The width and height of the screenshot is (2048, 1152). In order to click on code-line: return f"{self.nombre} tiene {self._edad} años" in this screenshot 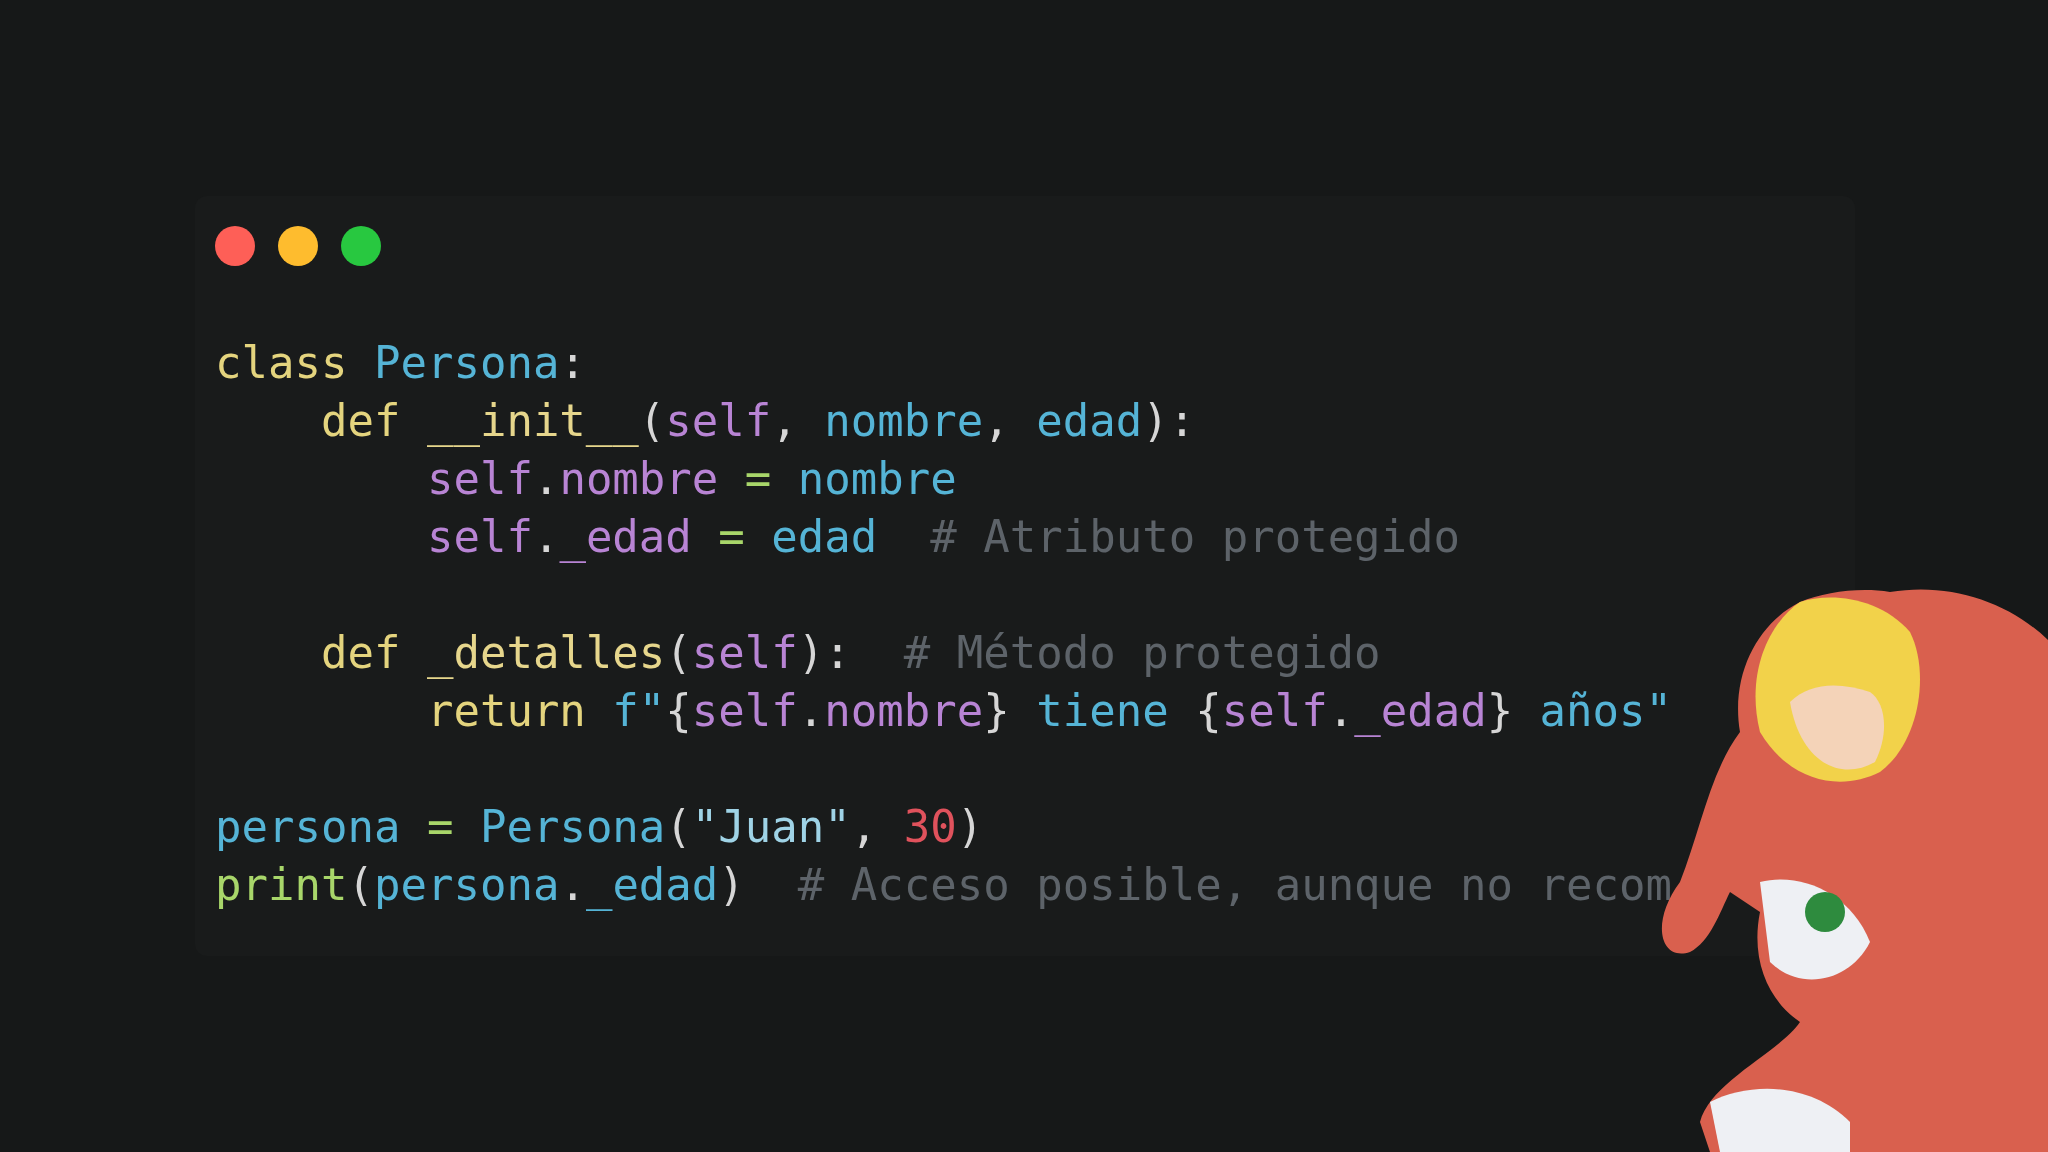, I will do `click(1049, 710)`.